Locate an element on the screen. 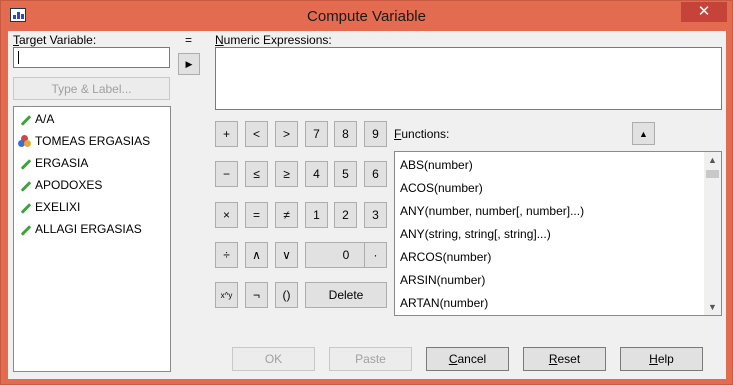  calc-digit-4-button: 4 is located at coordinates (316, 174).